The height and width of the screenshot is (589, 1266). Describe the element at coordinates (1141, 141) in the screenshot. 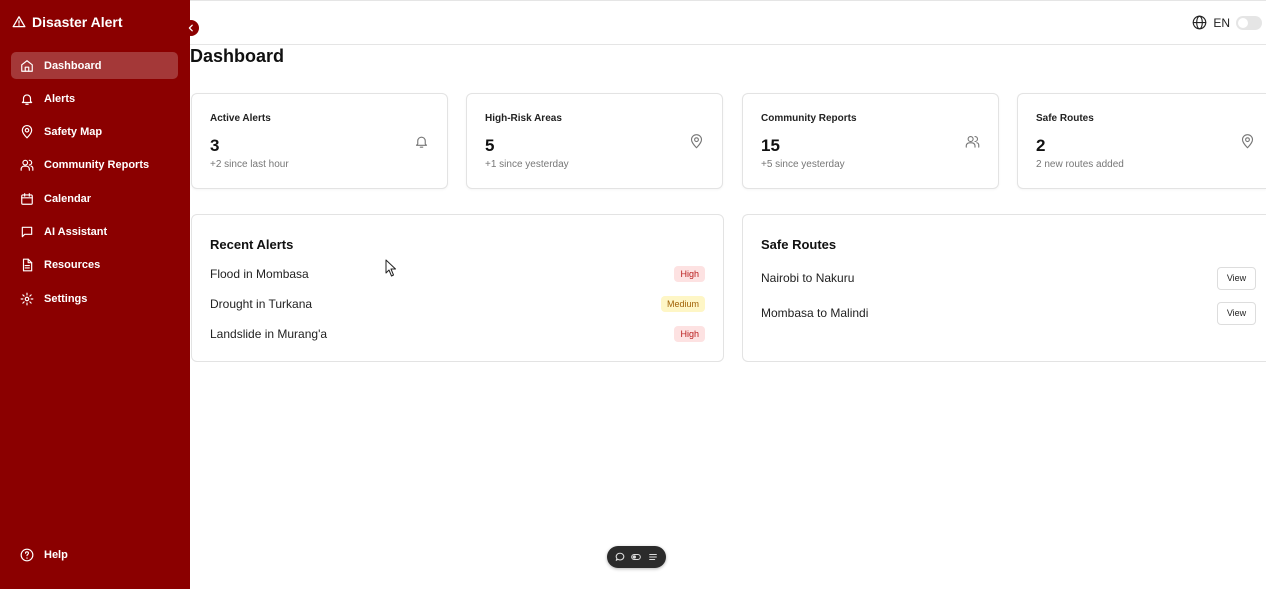

I see `stat-card-safe-routes: Safe Routes 2 2 new routes added` at that location.